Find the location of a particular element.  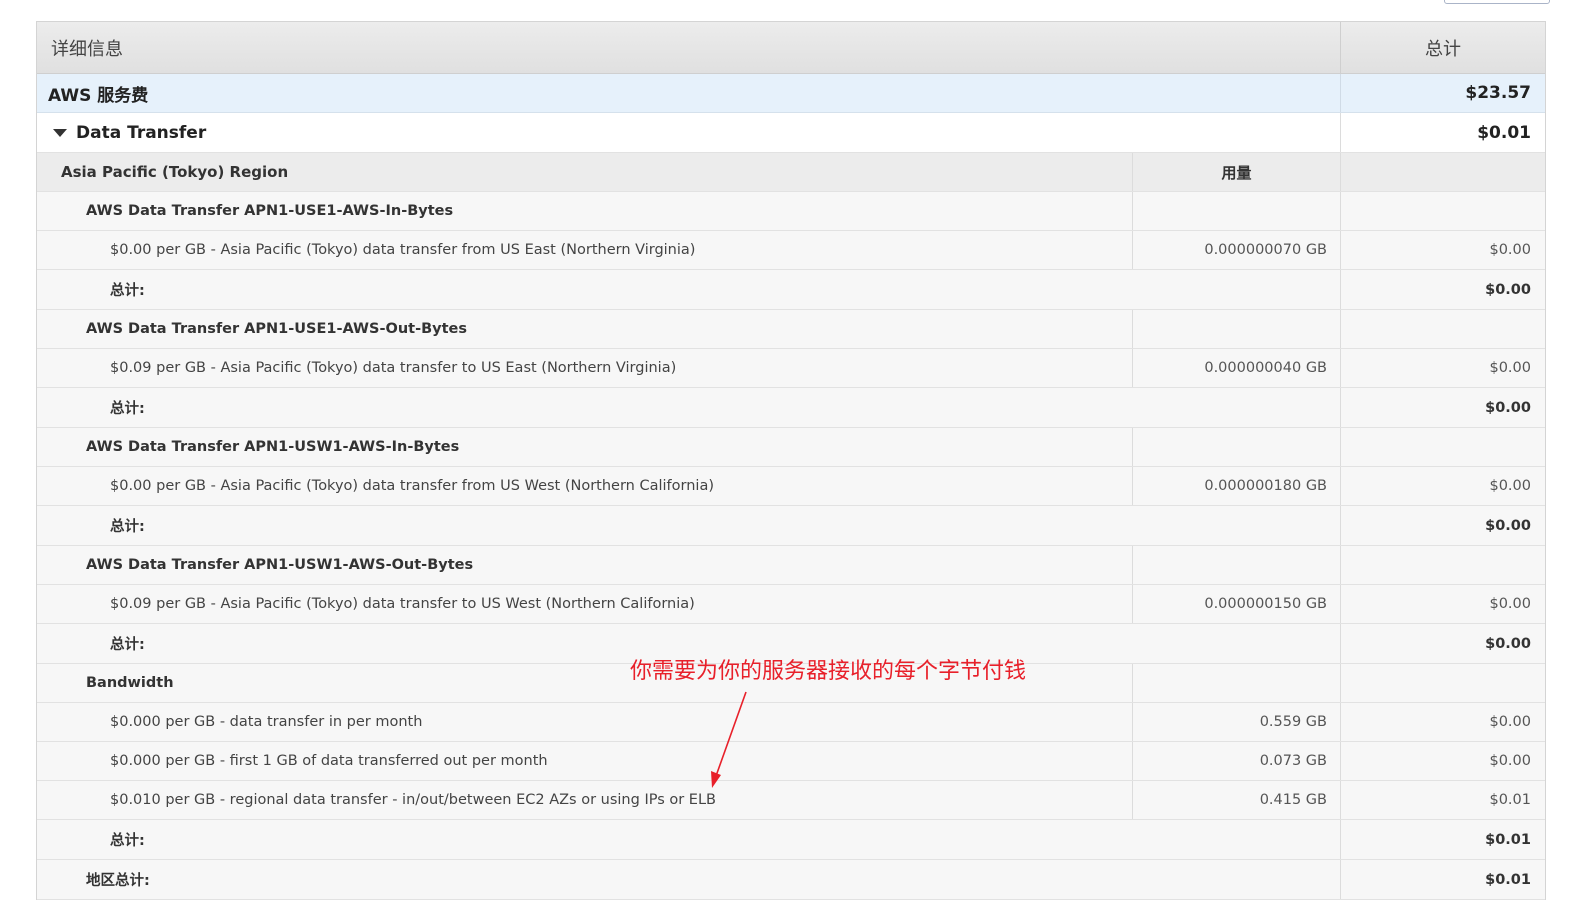

annotation-arrow-icon is located at coordinates (729, 739).